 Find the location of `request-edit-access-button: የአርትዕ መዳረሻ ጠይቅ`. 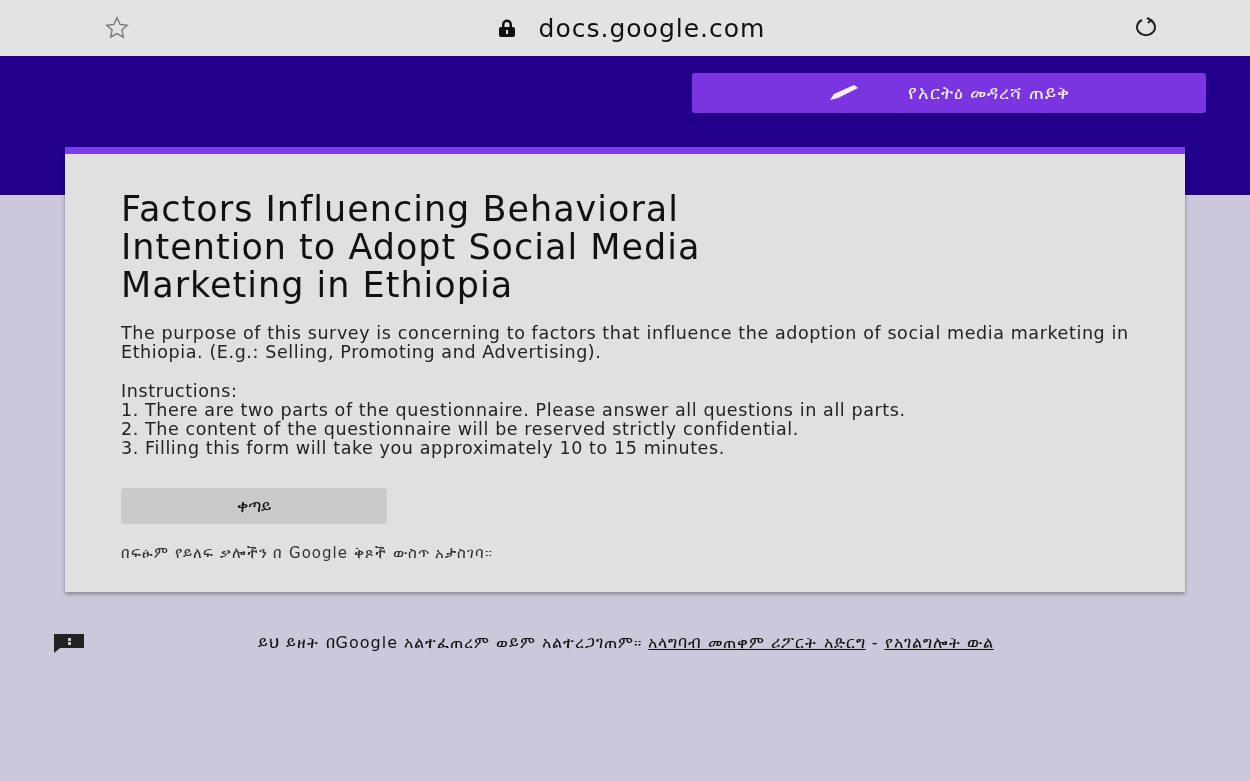

request-edit-access-button: የአርትዕ መዳረሻ ጠይቅ is located at coordinates (949, 93).